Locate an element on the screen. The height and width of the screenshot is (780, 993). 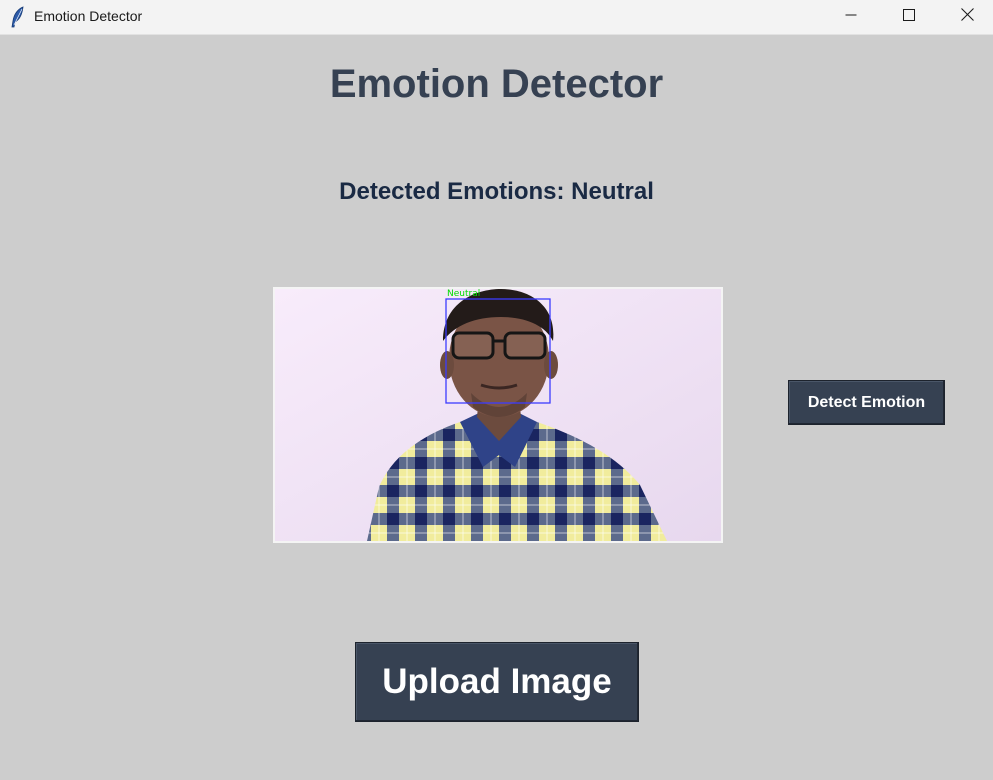
detect-emotion-button: Detect Emotion is located at coordinates (866, 402).